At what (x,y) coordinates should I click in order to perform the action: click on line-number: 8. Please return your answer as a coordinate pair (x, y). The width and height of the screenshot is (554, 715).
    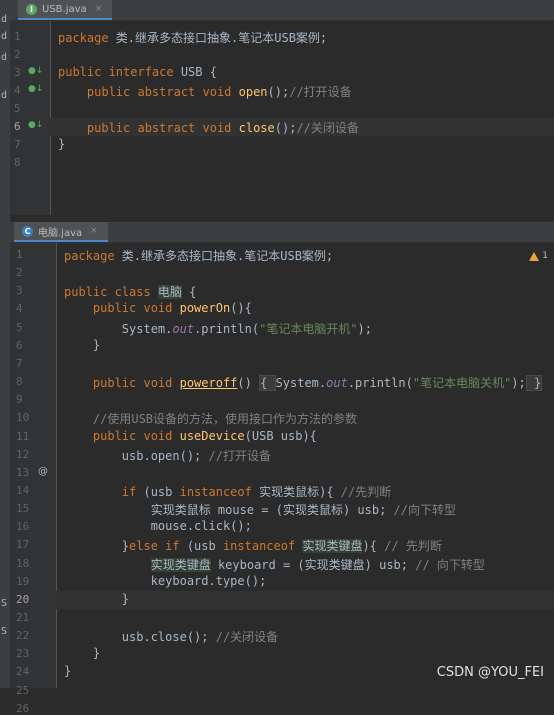
    Looking at the image, I should click on (17, 162).